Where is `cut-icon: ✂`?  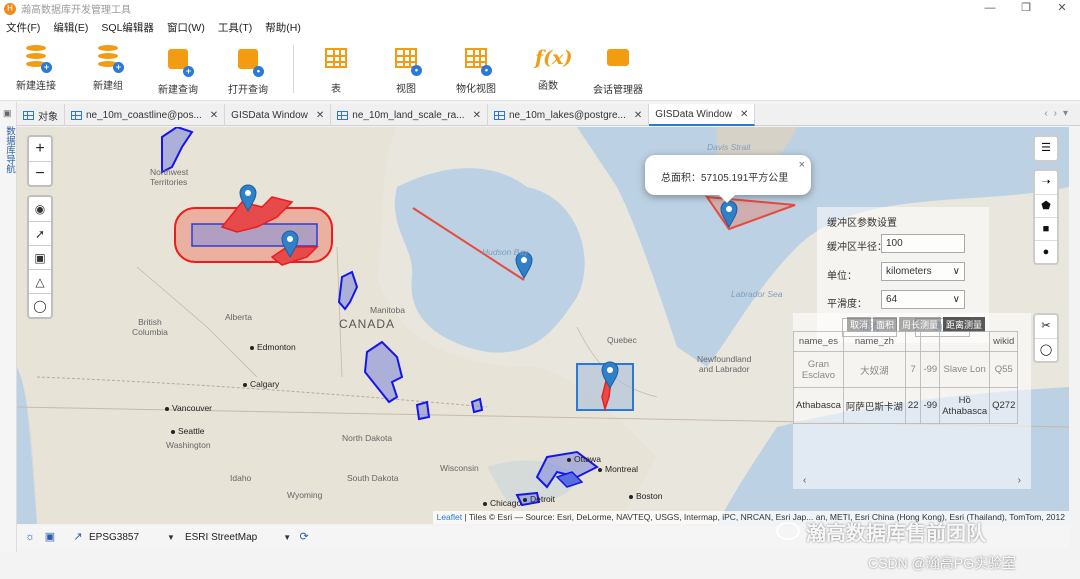 cut-icon: ✂ is located at coordinates (1046, 326).